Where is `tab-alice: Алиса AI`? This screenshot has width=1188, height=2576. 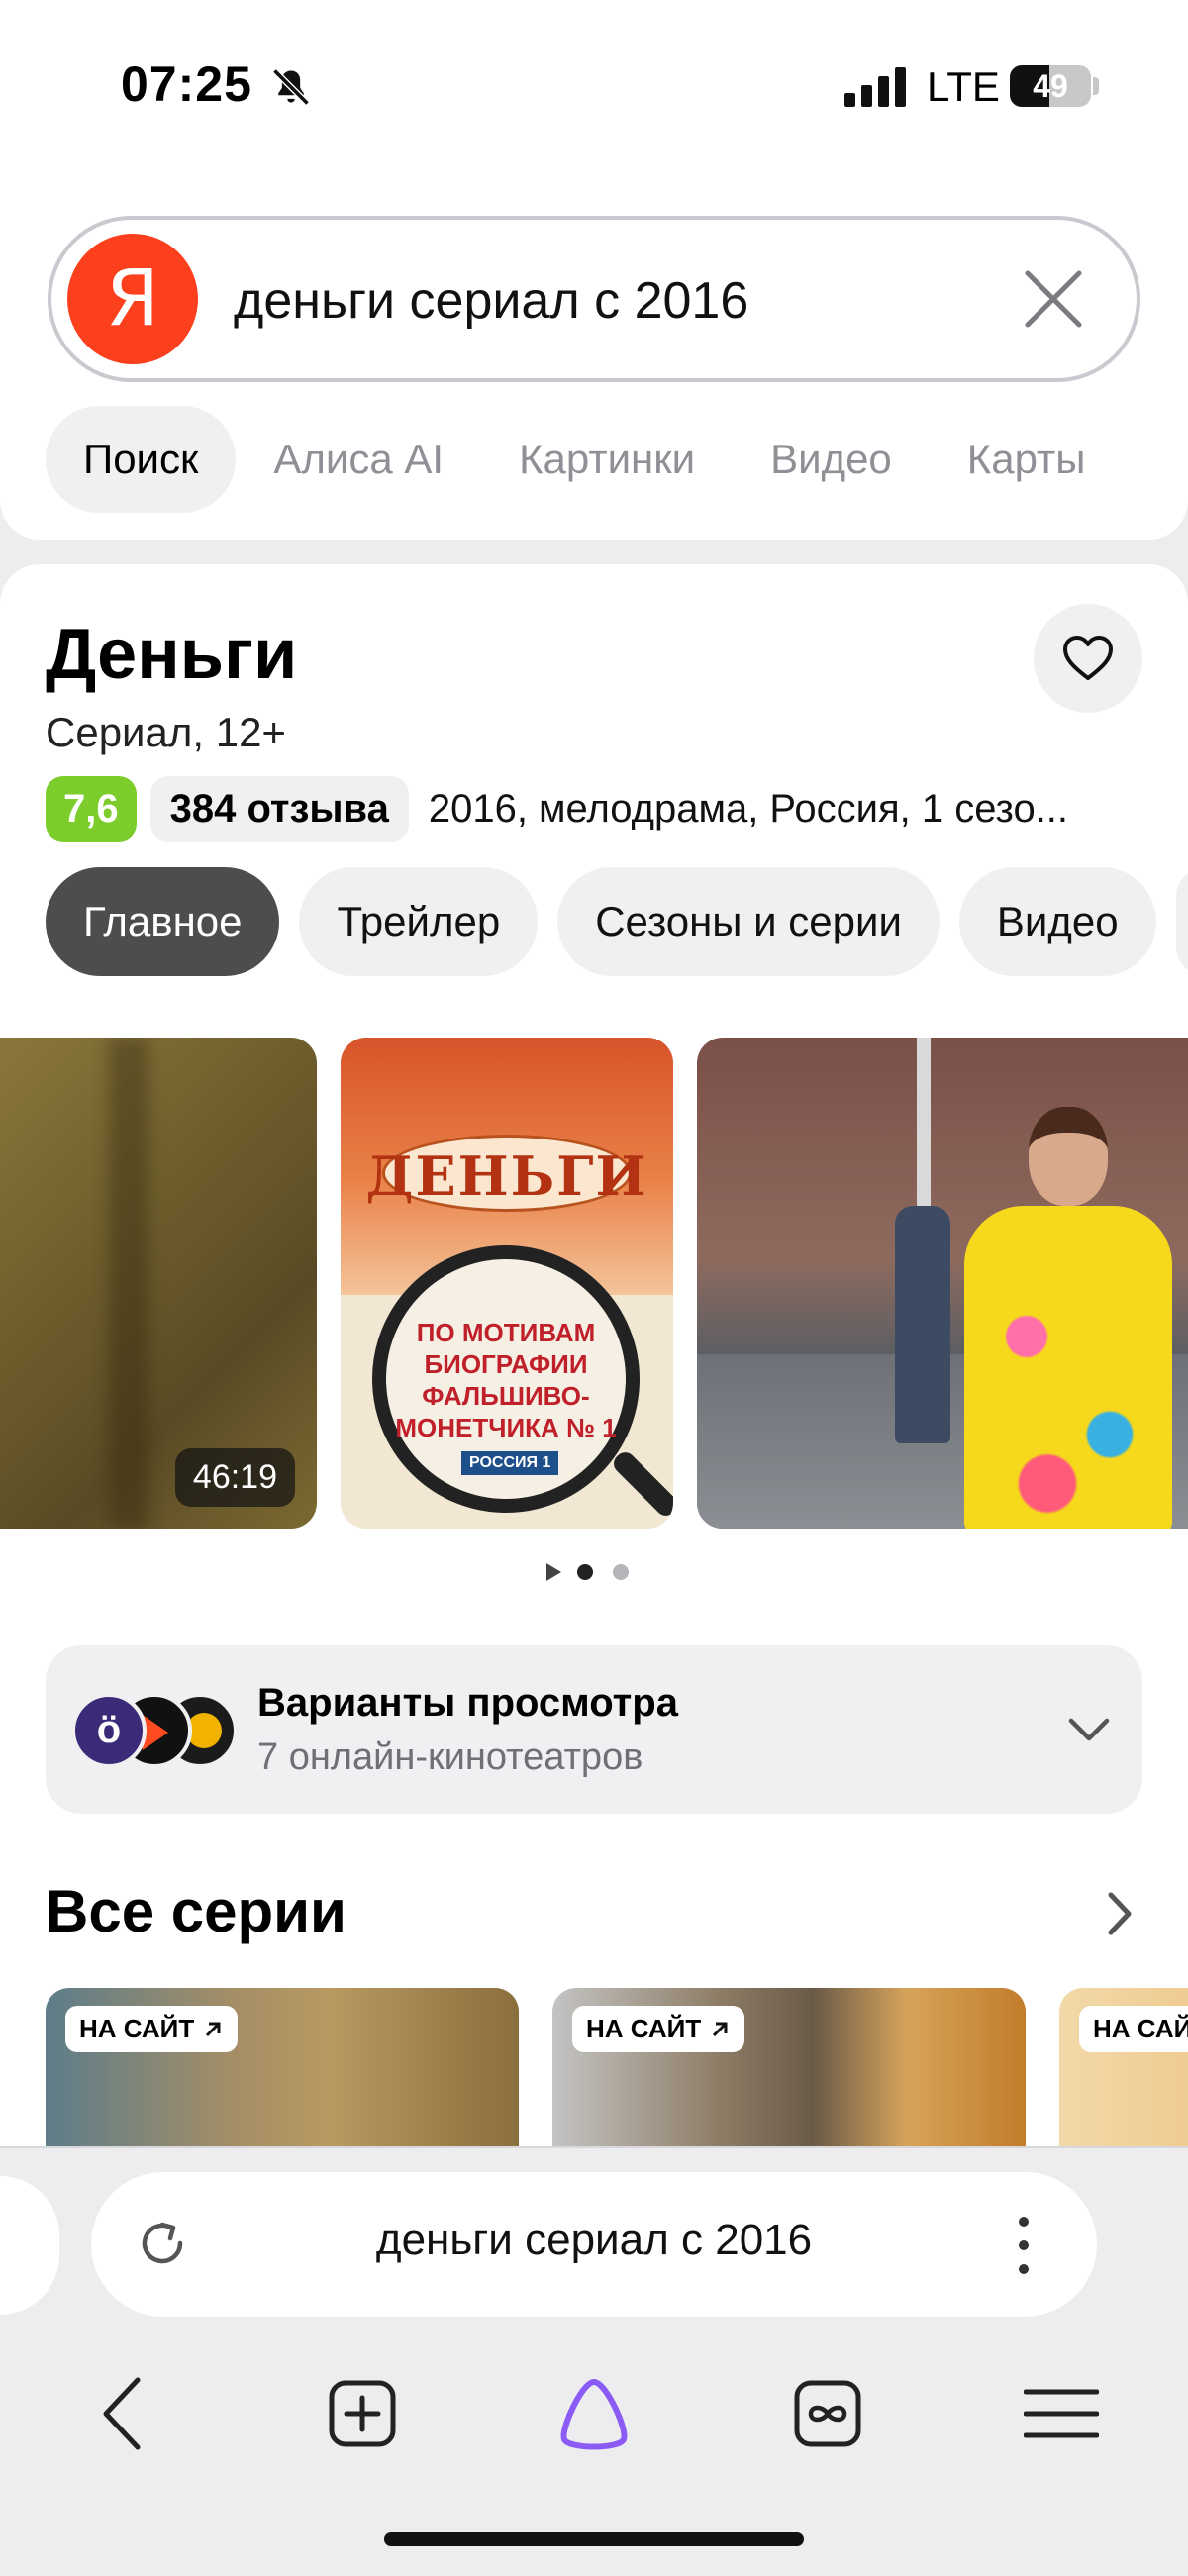 tab-alice: Алиса AI is located at coordinates (358, 460).